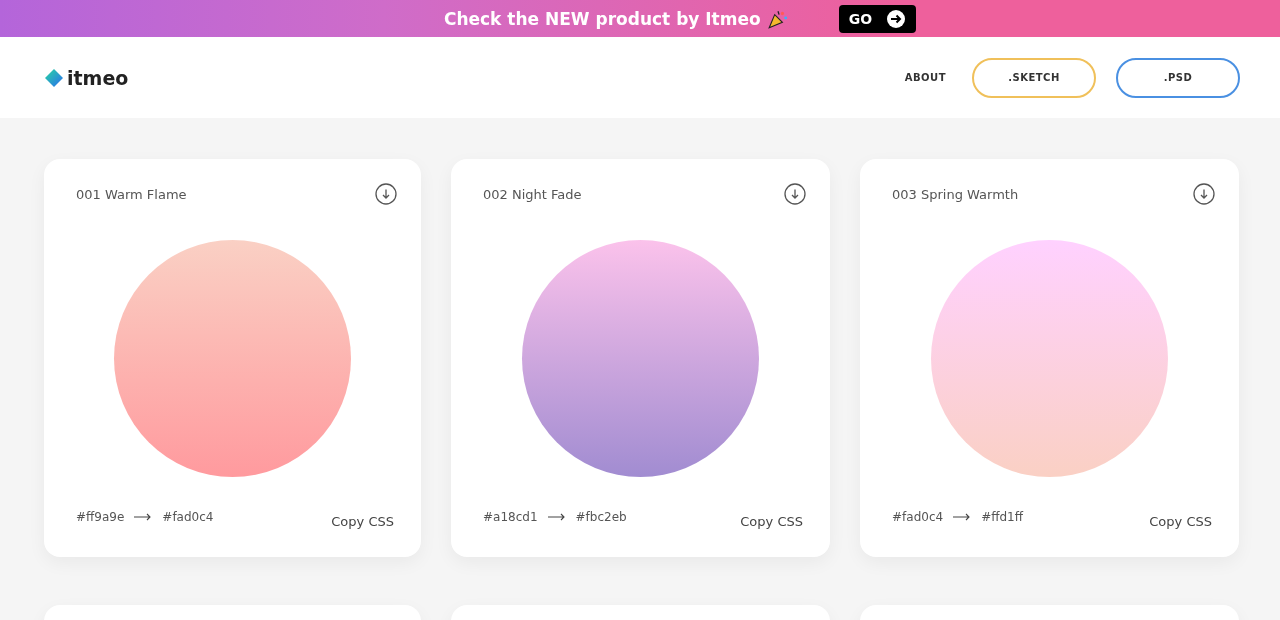 This screenshot has height=620, width=1280. I want to click on go-button: GO, so click(877, 18).